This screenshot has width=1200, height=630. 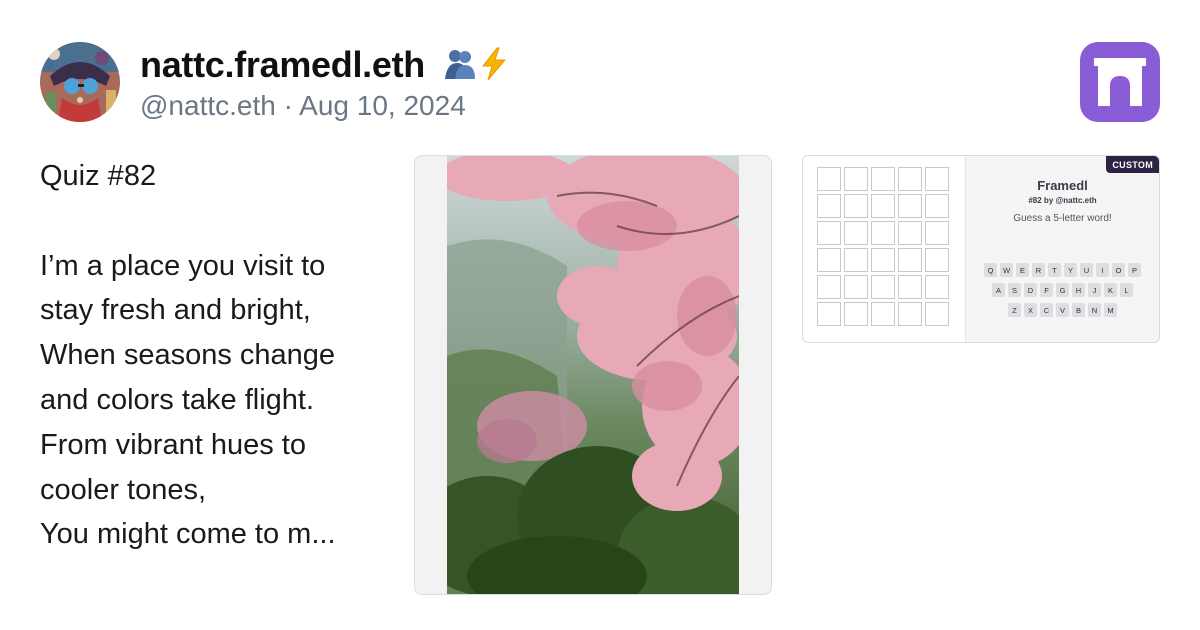 I want to click on post-line: and colors take flight., so click(x=177, y=399).